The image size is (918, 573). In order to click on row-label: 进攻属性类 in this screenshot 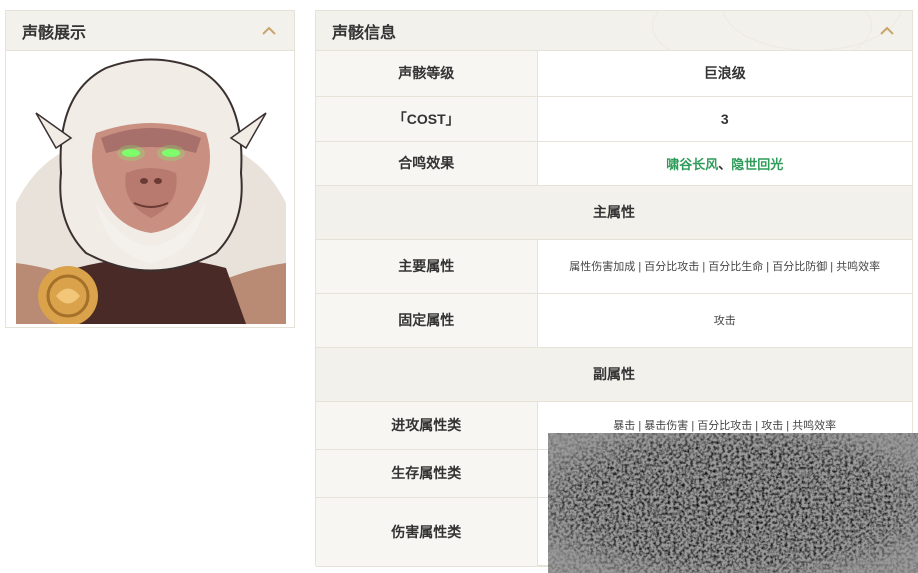, I will do `click(427, 425)`.